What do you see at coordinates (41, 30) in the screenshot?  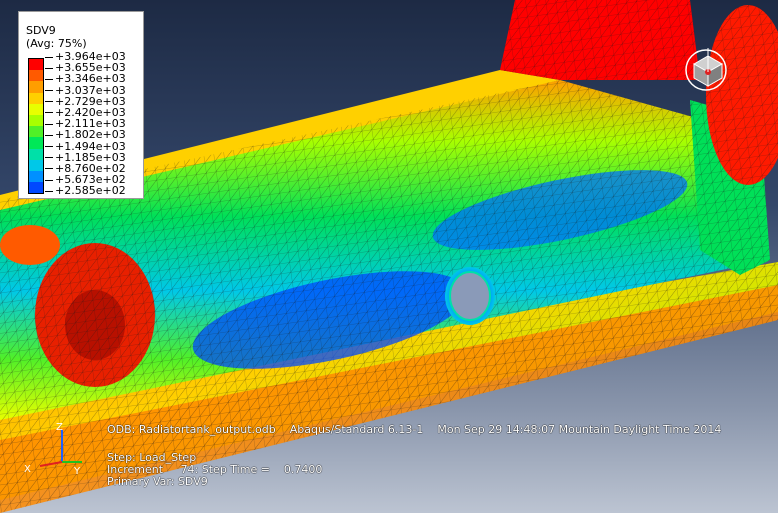 I see `legend-title: SDV9` at bounding box center [41, 30].